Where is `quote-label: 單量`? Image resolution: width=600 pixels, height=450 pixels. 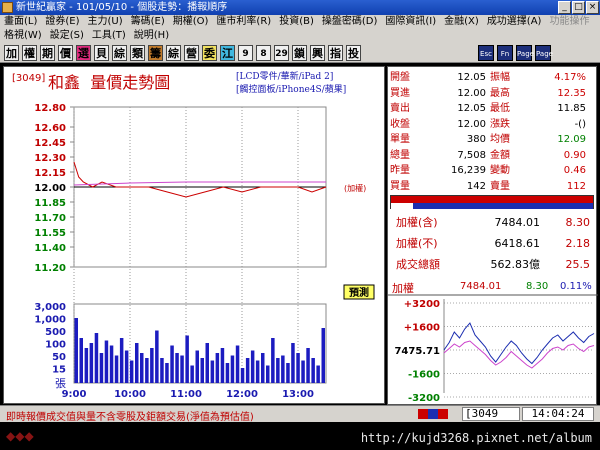 quote-label: 單量 is located at coordinates (400, 139).